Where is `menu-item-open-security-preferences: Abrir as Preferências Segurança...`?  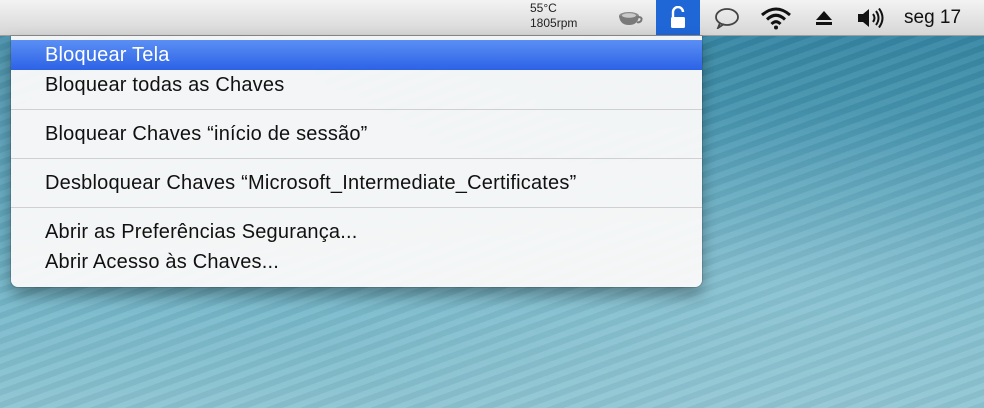
menu-item-open-security-preferences: Abrir as Preferências Segurança... is located at coordinates (356, 232).